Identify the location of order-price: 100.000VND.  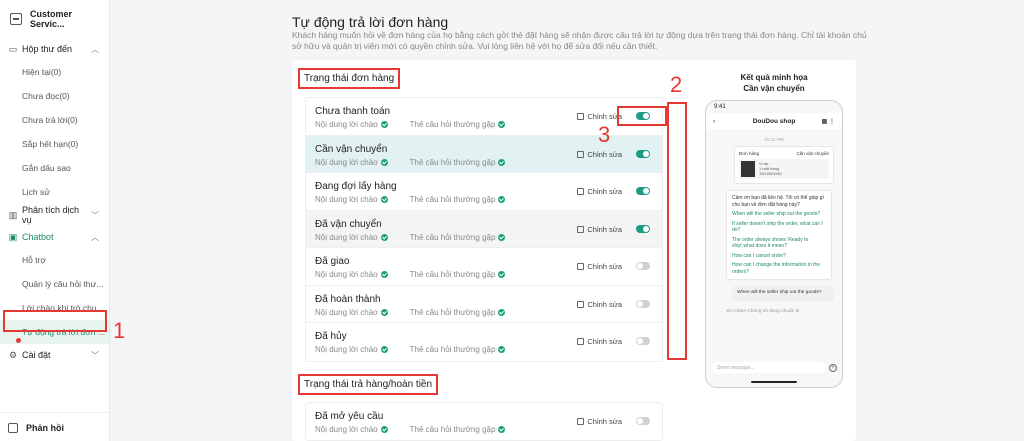
(770, 173).